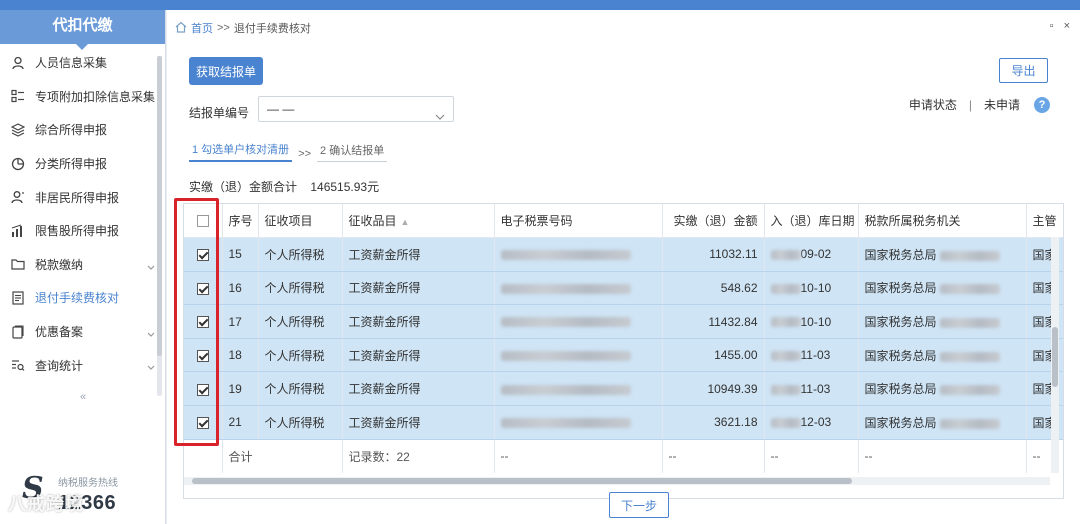 The height and width of the screenshot is (524, 1080). What do you see at coordinates (18, 332) in the screenshot?
I see `document-icon` at bounding box center [18, 332].